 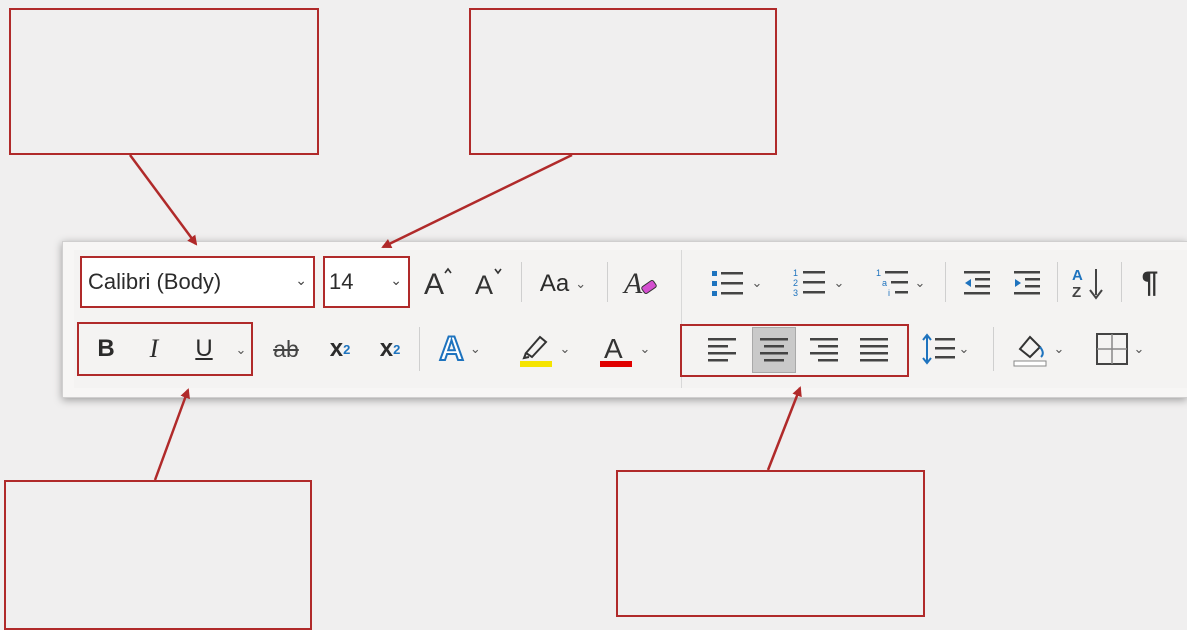 What do you see at coordinates (477, 201) in the screenshot?
I see `arrow-to-font-size` at bounding box center [477, 201].